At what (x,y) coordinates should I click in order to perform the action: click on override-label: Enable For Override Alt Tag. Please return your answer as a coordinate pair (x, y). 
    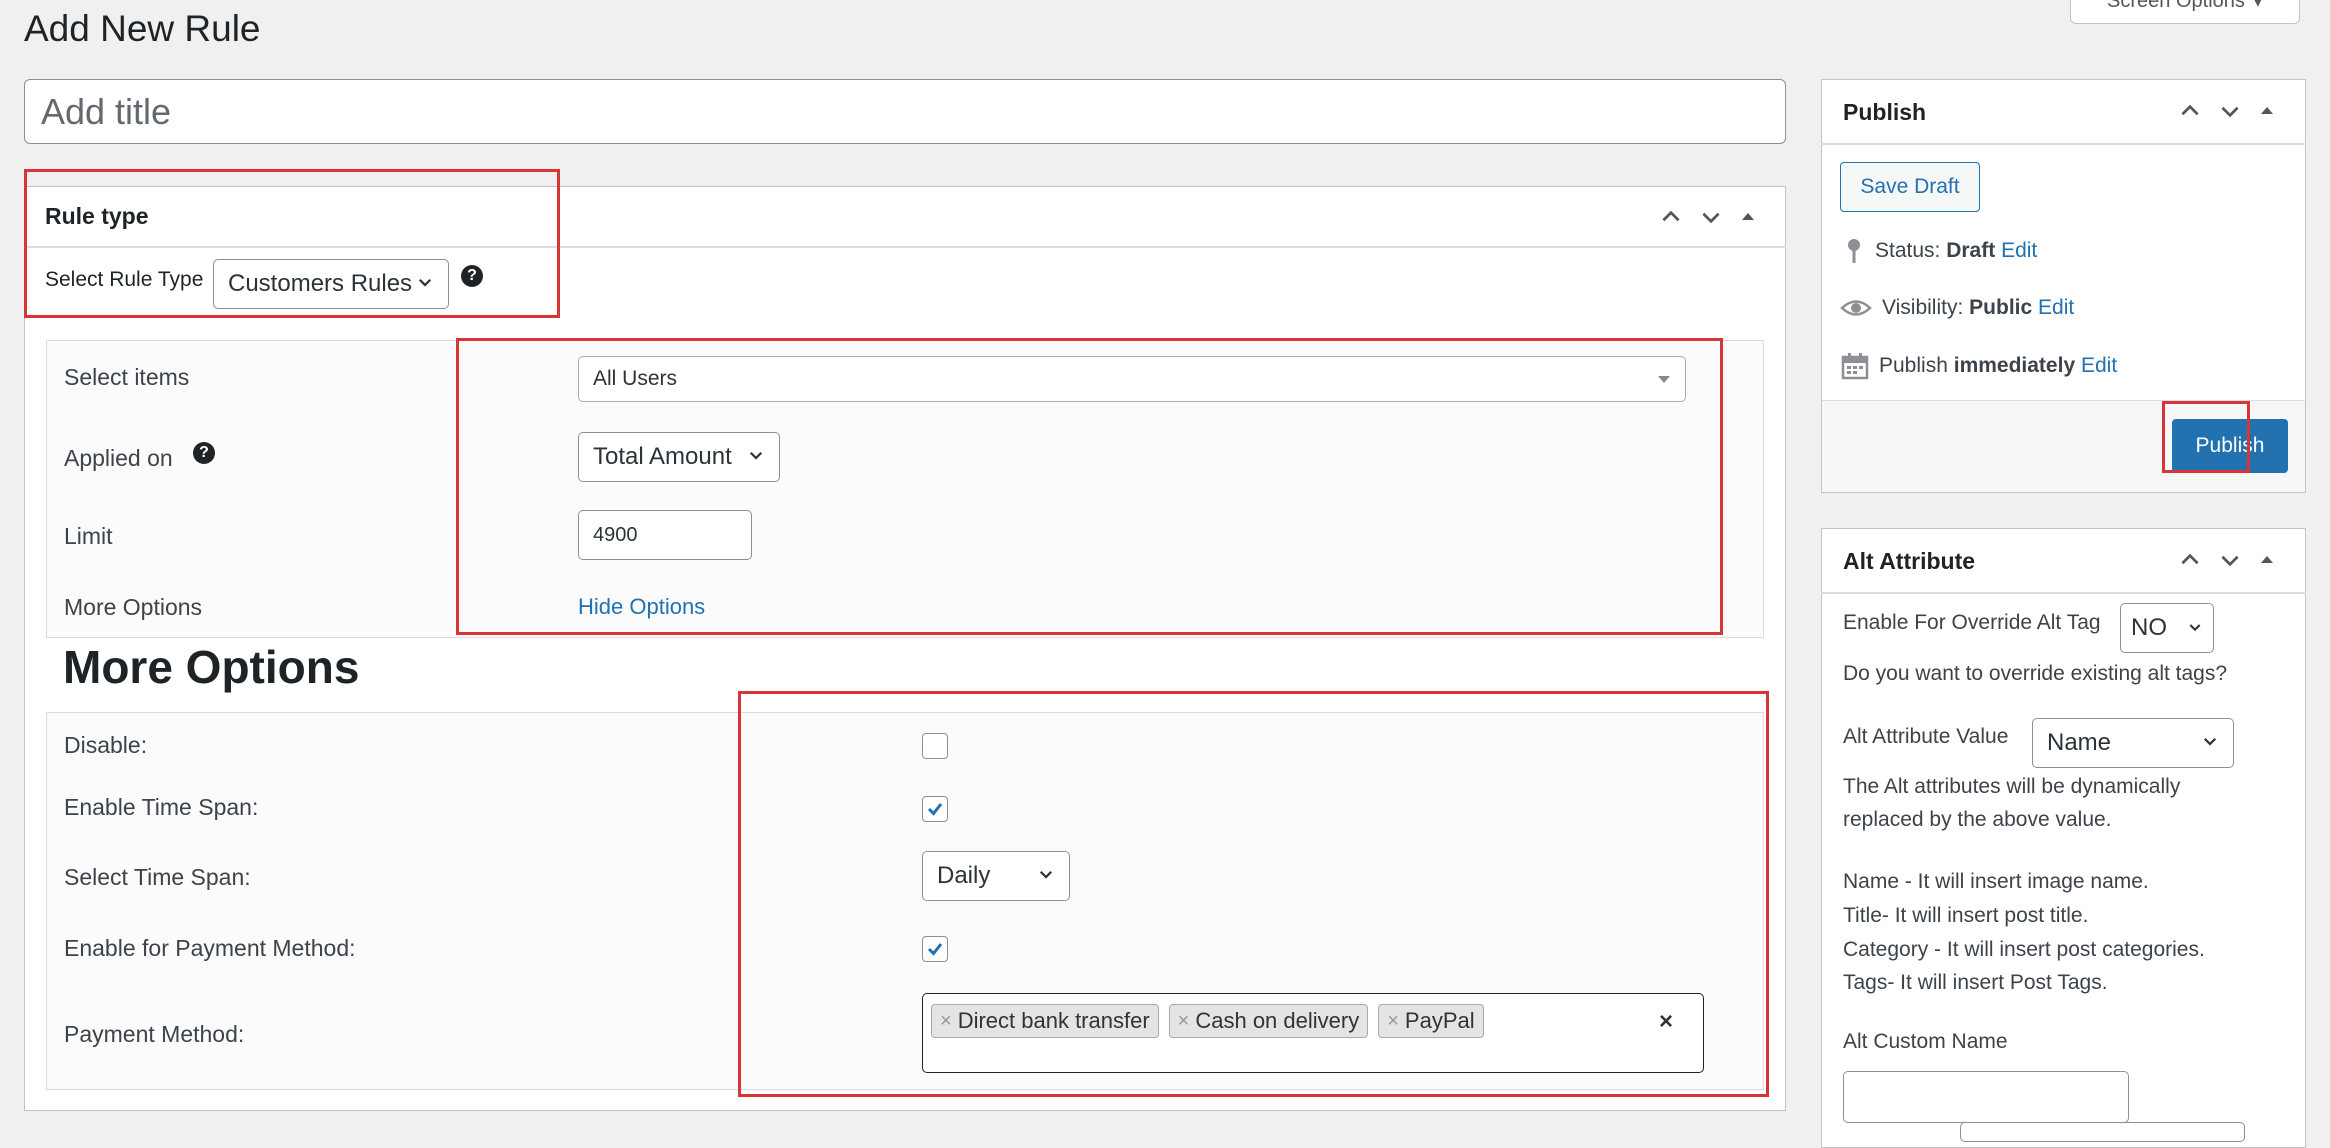
    Looking at the image, I should click on (1972, 622).